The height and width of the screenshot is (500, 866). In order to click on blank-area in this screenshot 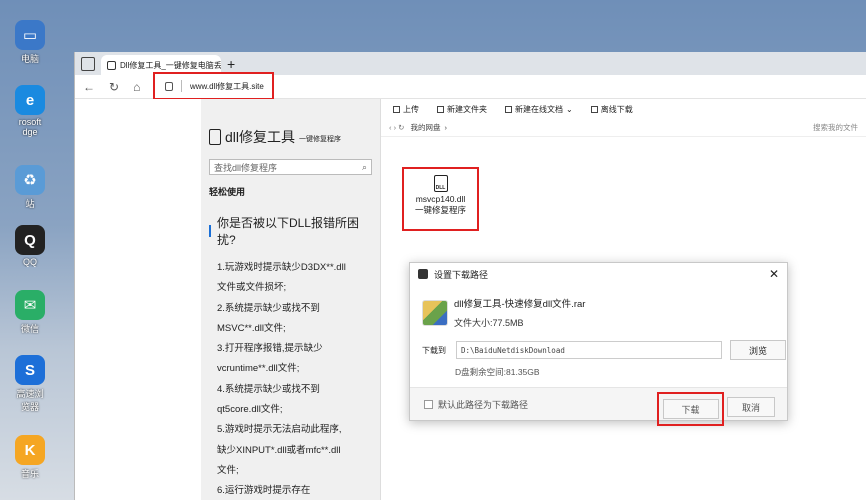, I will do `click(138, 299)`.